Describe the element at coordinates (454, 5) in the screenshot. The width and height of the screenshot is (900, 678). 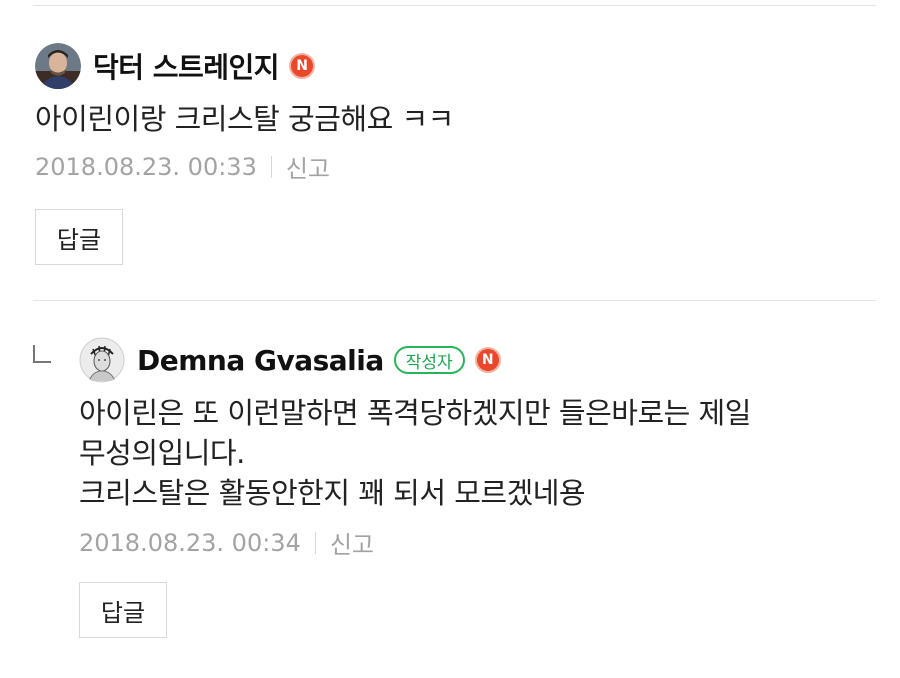
I see `top-divider` at that location.